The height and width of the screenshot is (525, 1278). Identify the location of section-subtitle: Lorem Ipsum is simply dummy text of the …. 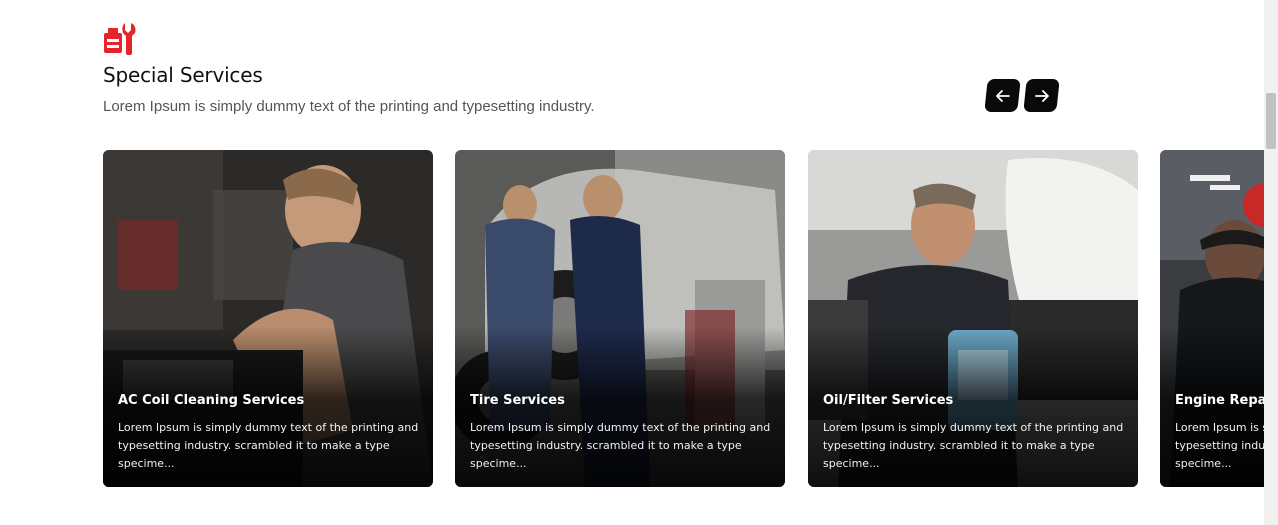
(349, 106).